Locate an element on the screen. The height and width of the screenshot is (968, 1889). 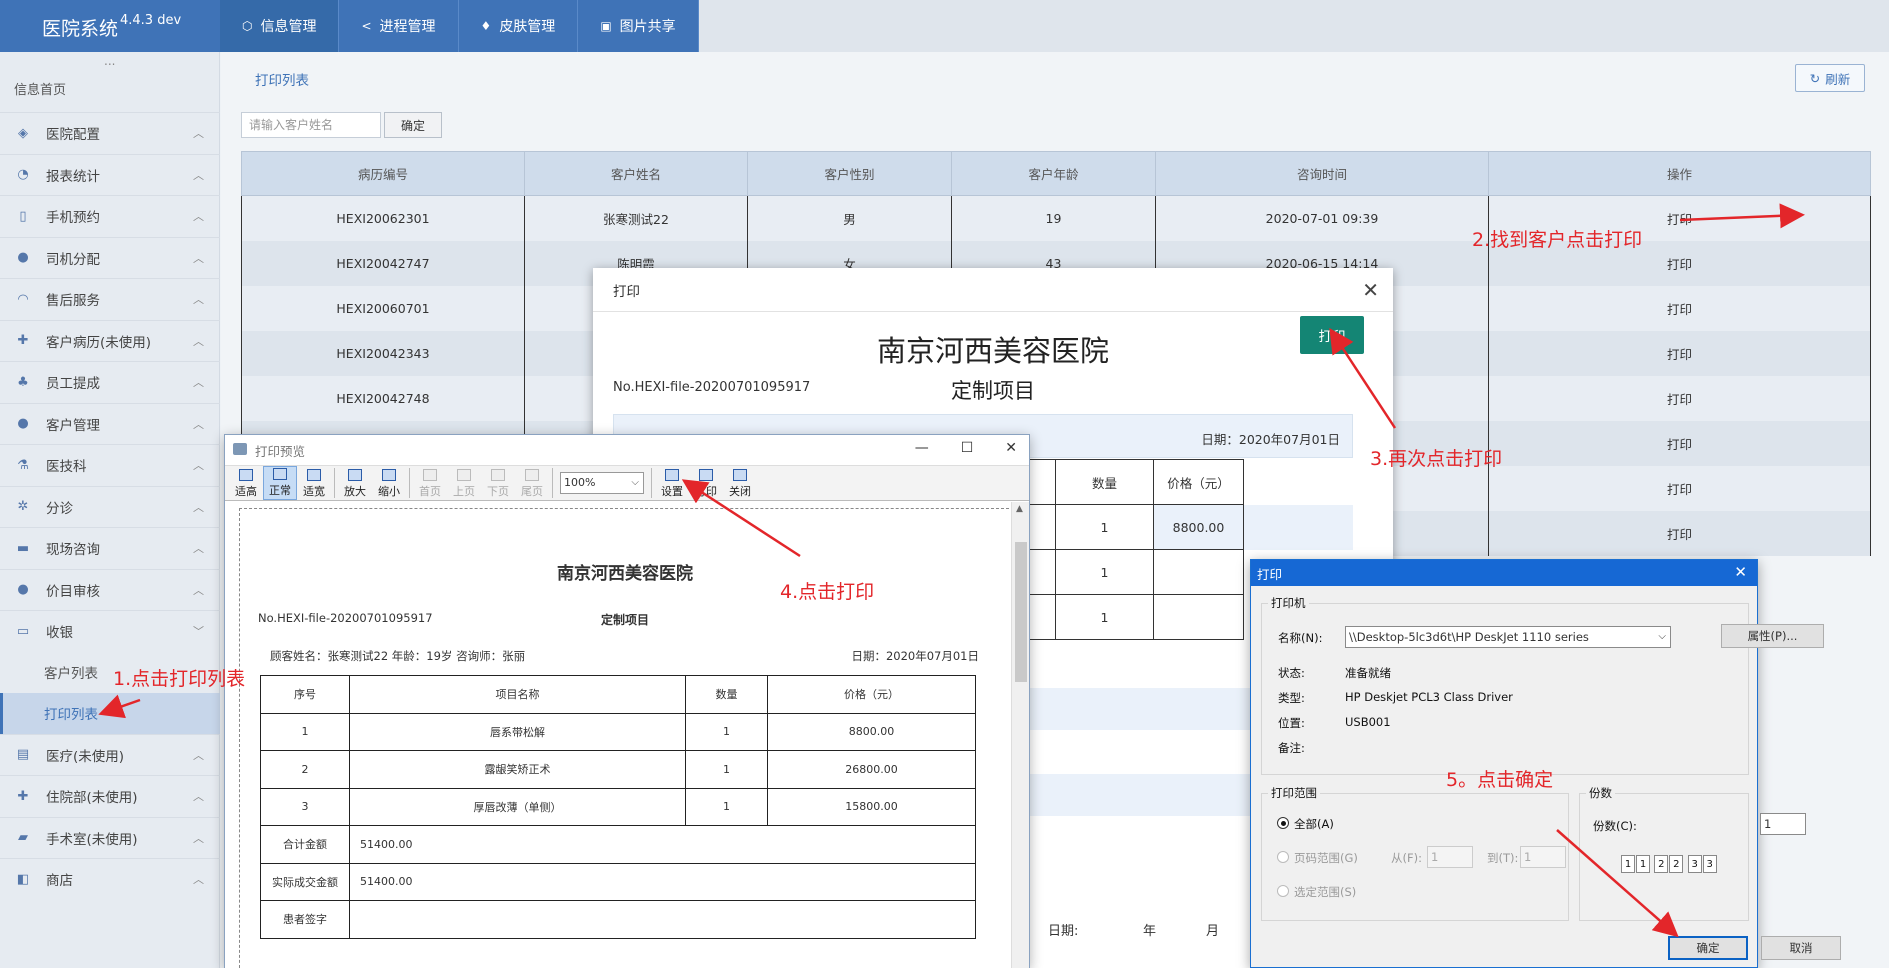
preview-customer-info: 顾客姓名：张寒测试22 年龄：19岁 咨询师：张丽 is located at coordinates (398, 656).